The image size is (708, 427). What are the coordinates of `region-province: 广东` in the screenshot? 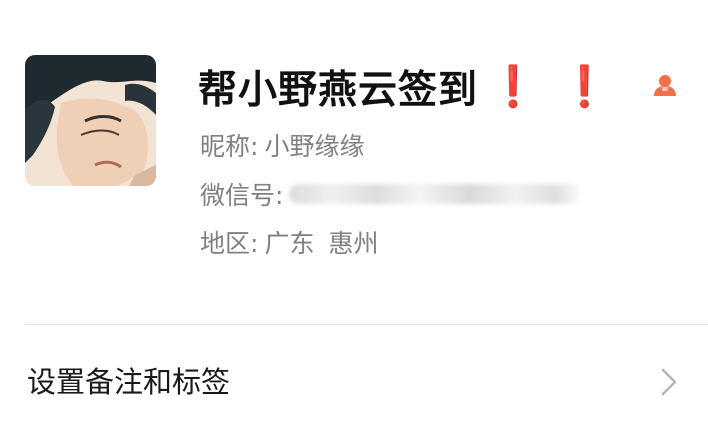 It's located at (289, 243).